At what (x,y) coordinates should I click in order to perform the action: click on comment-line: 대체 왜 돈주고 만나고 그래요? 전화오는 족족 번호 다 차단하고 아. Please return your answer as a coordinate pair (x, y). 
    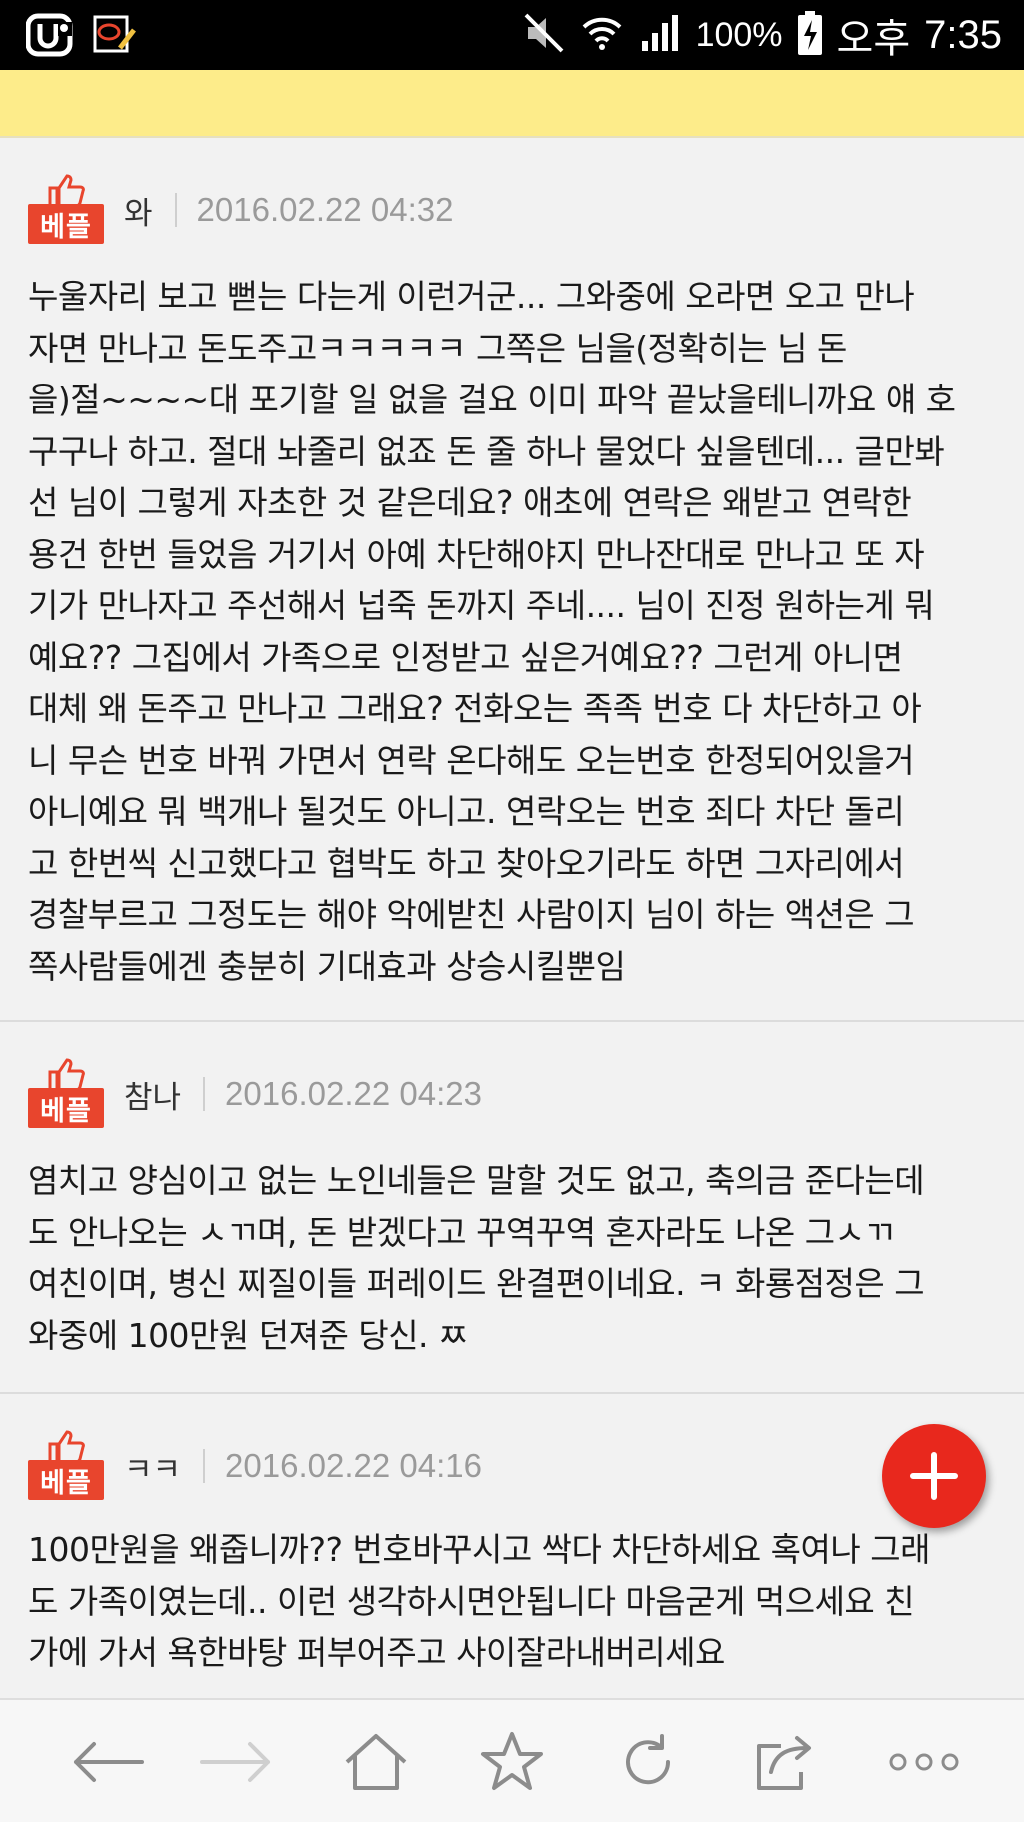
    Looking at the image, I should click on (475, 708).